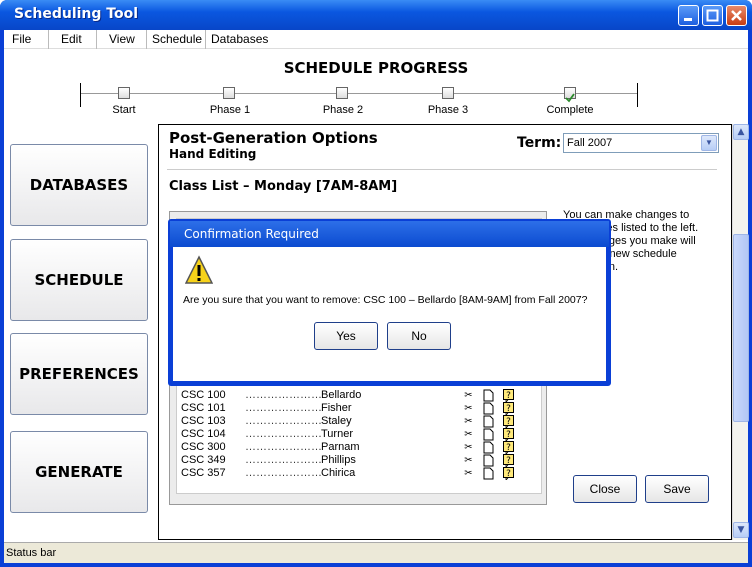  What do you see at coordinates (203, 447) in the screenshot?
I see `class-code: CSC 300` at bounding box center [203, 447].